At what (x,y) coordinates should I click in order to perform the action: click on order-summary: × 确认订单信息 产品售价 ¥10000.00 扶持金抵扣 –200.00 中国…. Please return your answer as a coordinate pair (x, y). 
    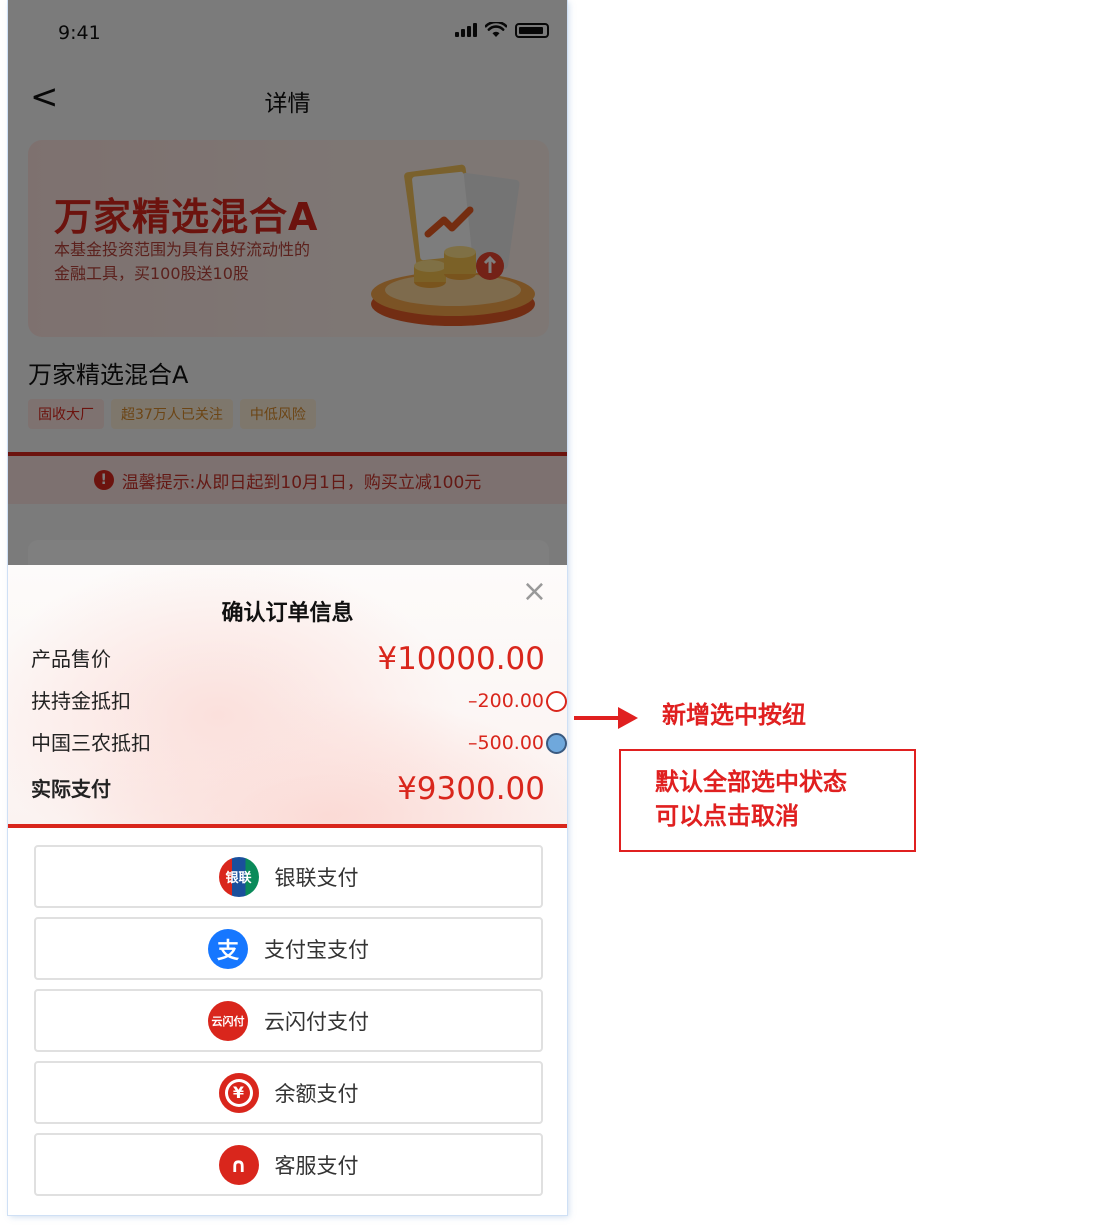
    Looking at the image, I should click on (287, 696).